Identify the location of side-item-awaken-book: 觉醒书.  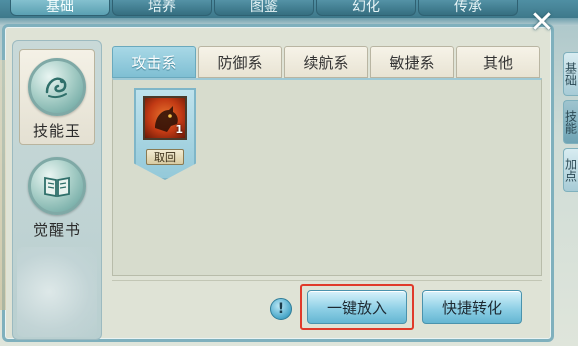
(57, 197).